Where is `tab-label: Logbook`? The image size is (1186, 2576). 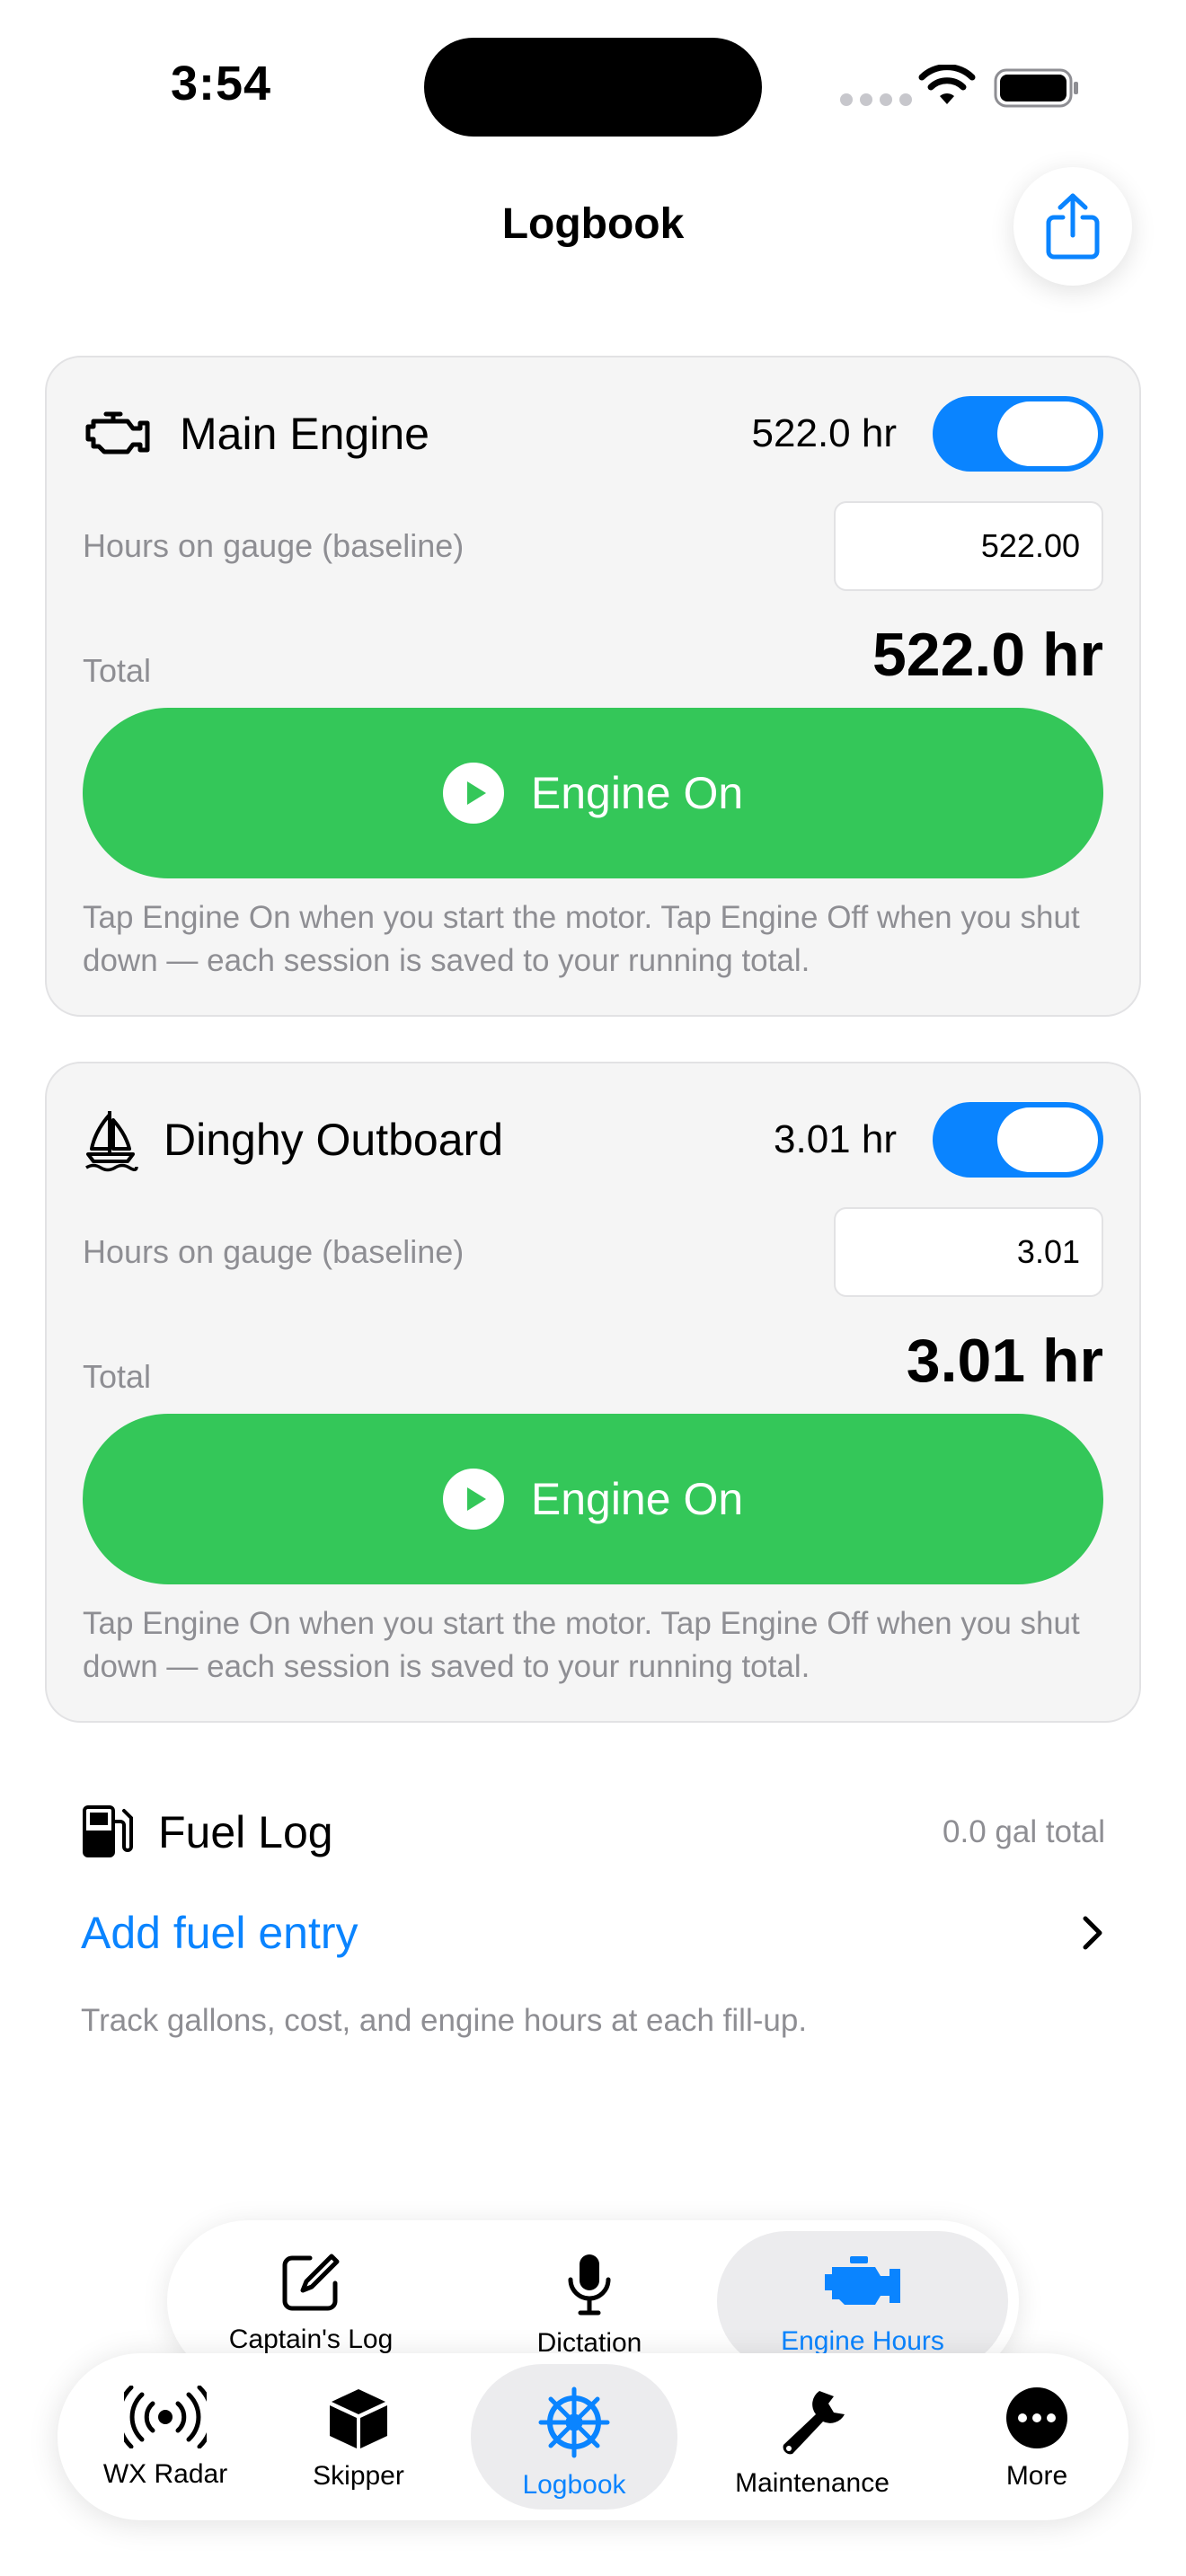
tab-label: Logbook is located at coordinates (574, 2485).